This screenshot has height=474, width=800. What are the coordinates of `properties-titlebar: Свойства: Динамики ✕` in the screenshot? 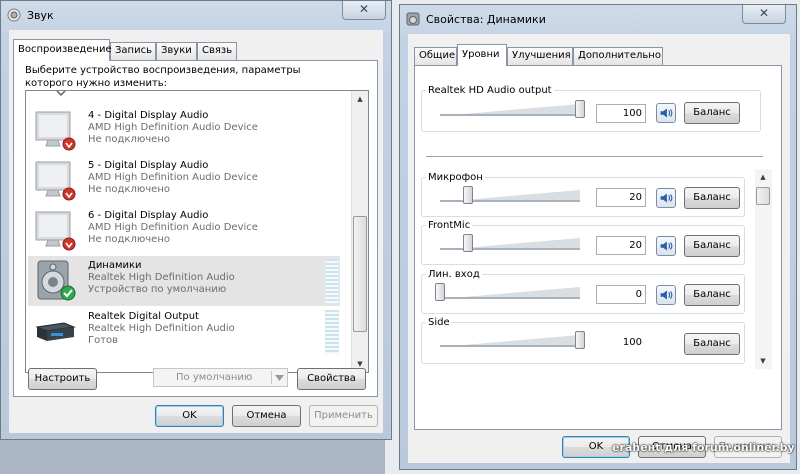 It's located at (598, 19).